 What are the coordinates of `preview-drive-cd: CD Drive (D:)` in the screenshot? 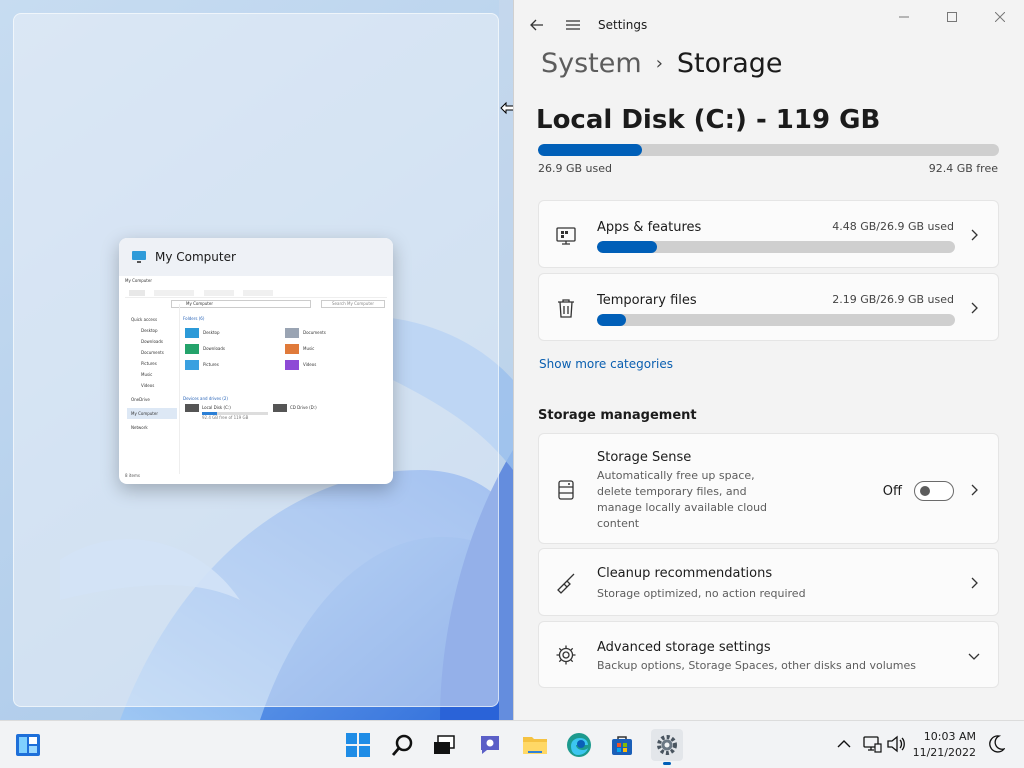 It's located at (295, 408).